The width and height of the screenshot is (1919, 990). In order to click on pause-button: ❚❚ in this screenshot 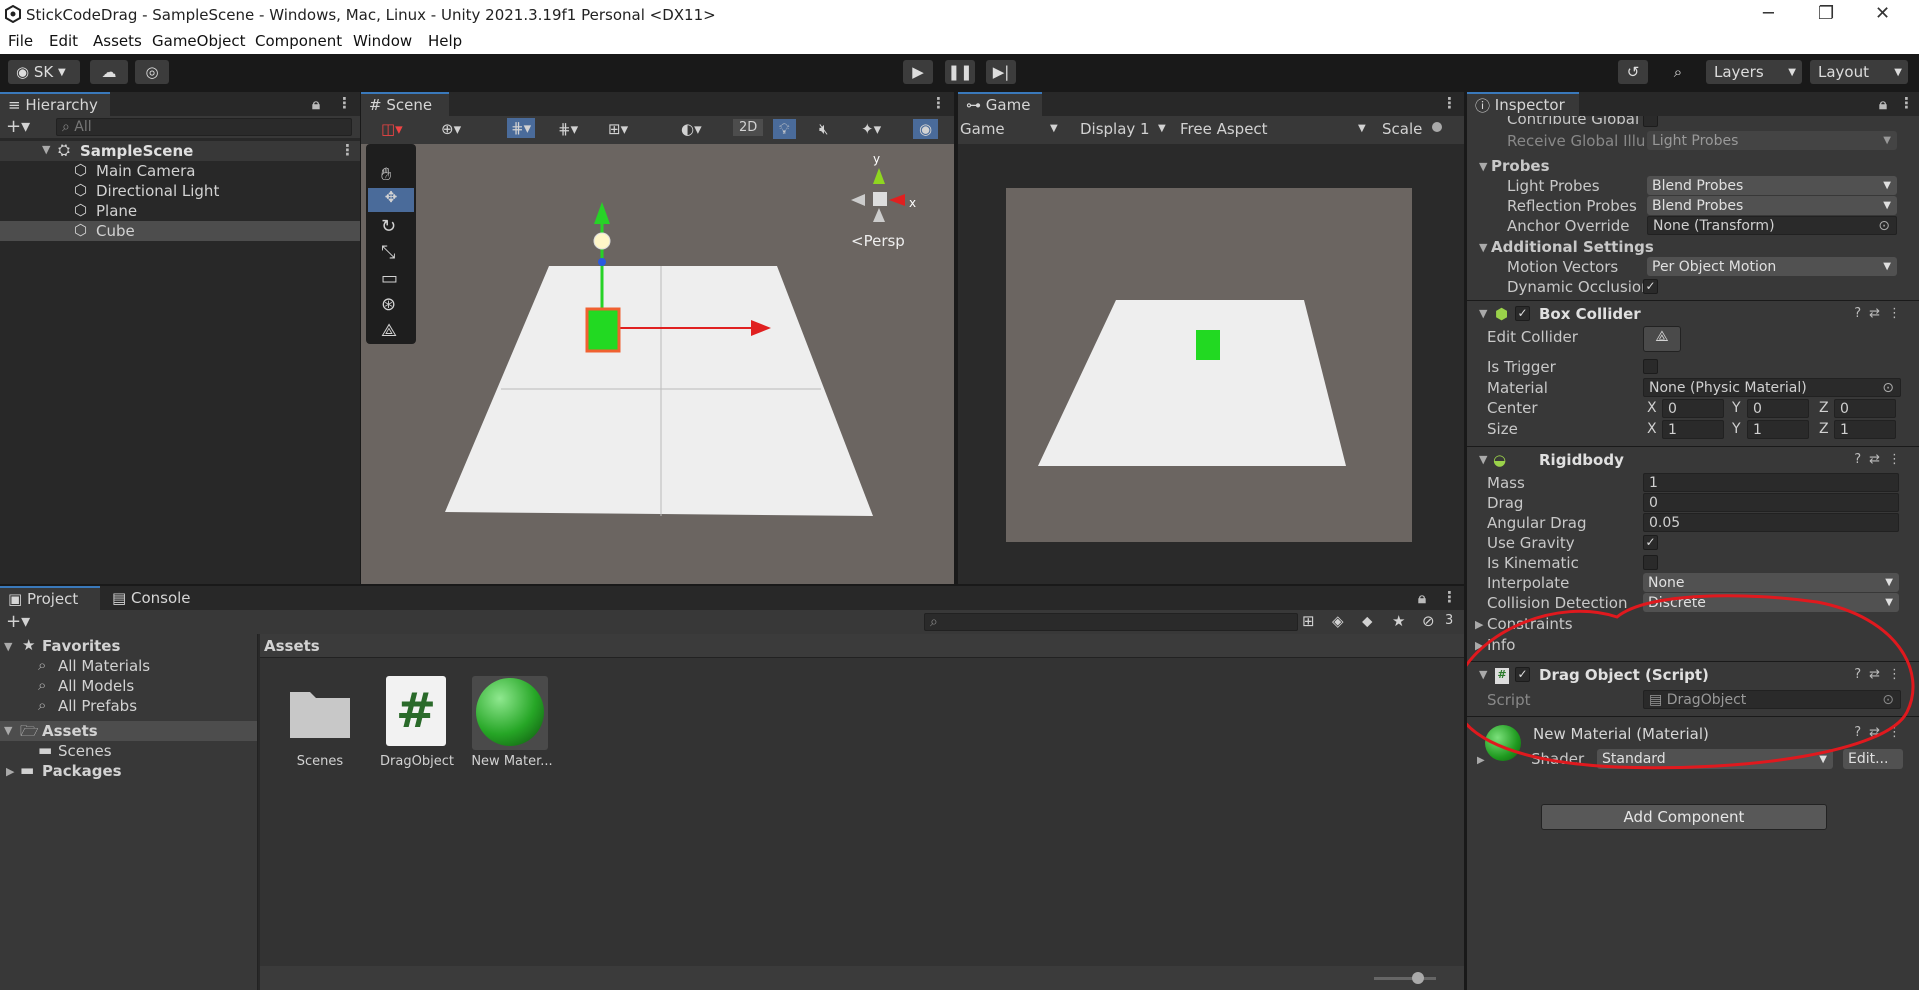, I will do `click(960, 72)`.